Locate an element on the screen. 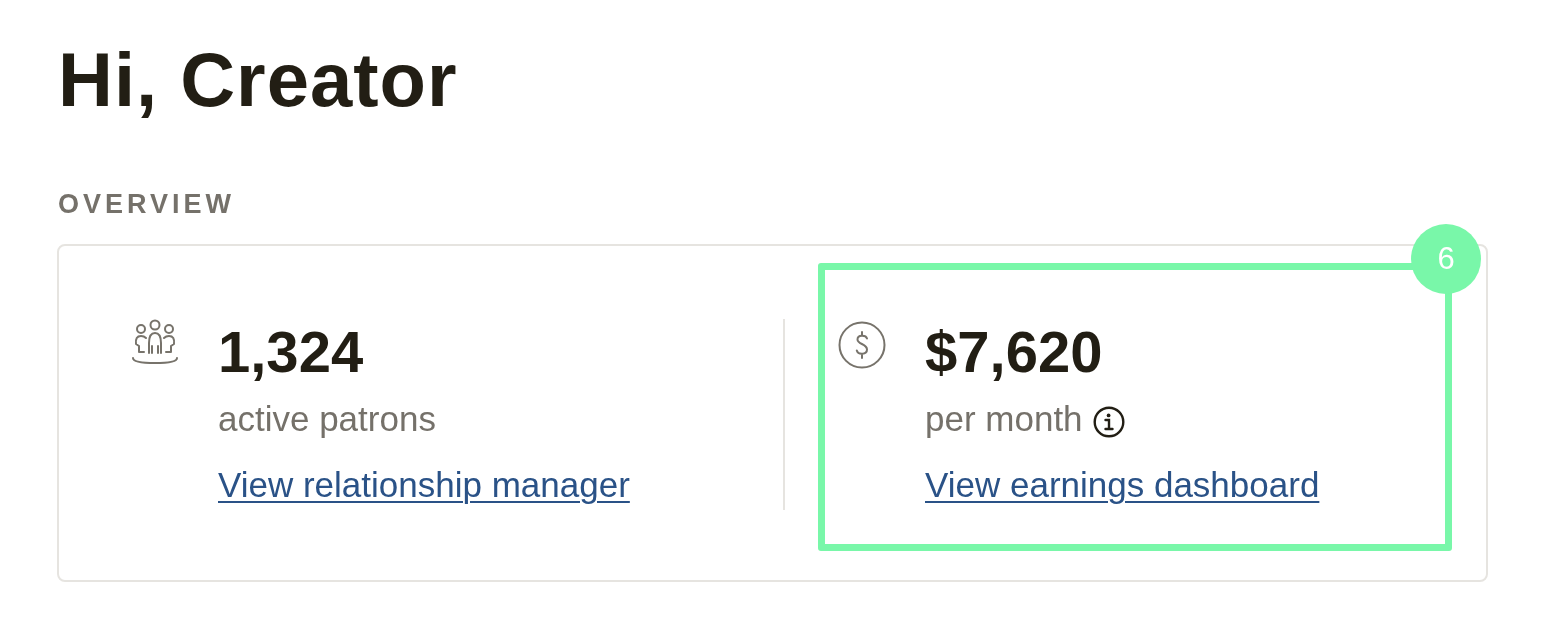  stat-link: View earnings dashboard is located at coordinates (1122, 485).